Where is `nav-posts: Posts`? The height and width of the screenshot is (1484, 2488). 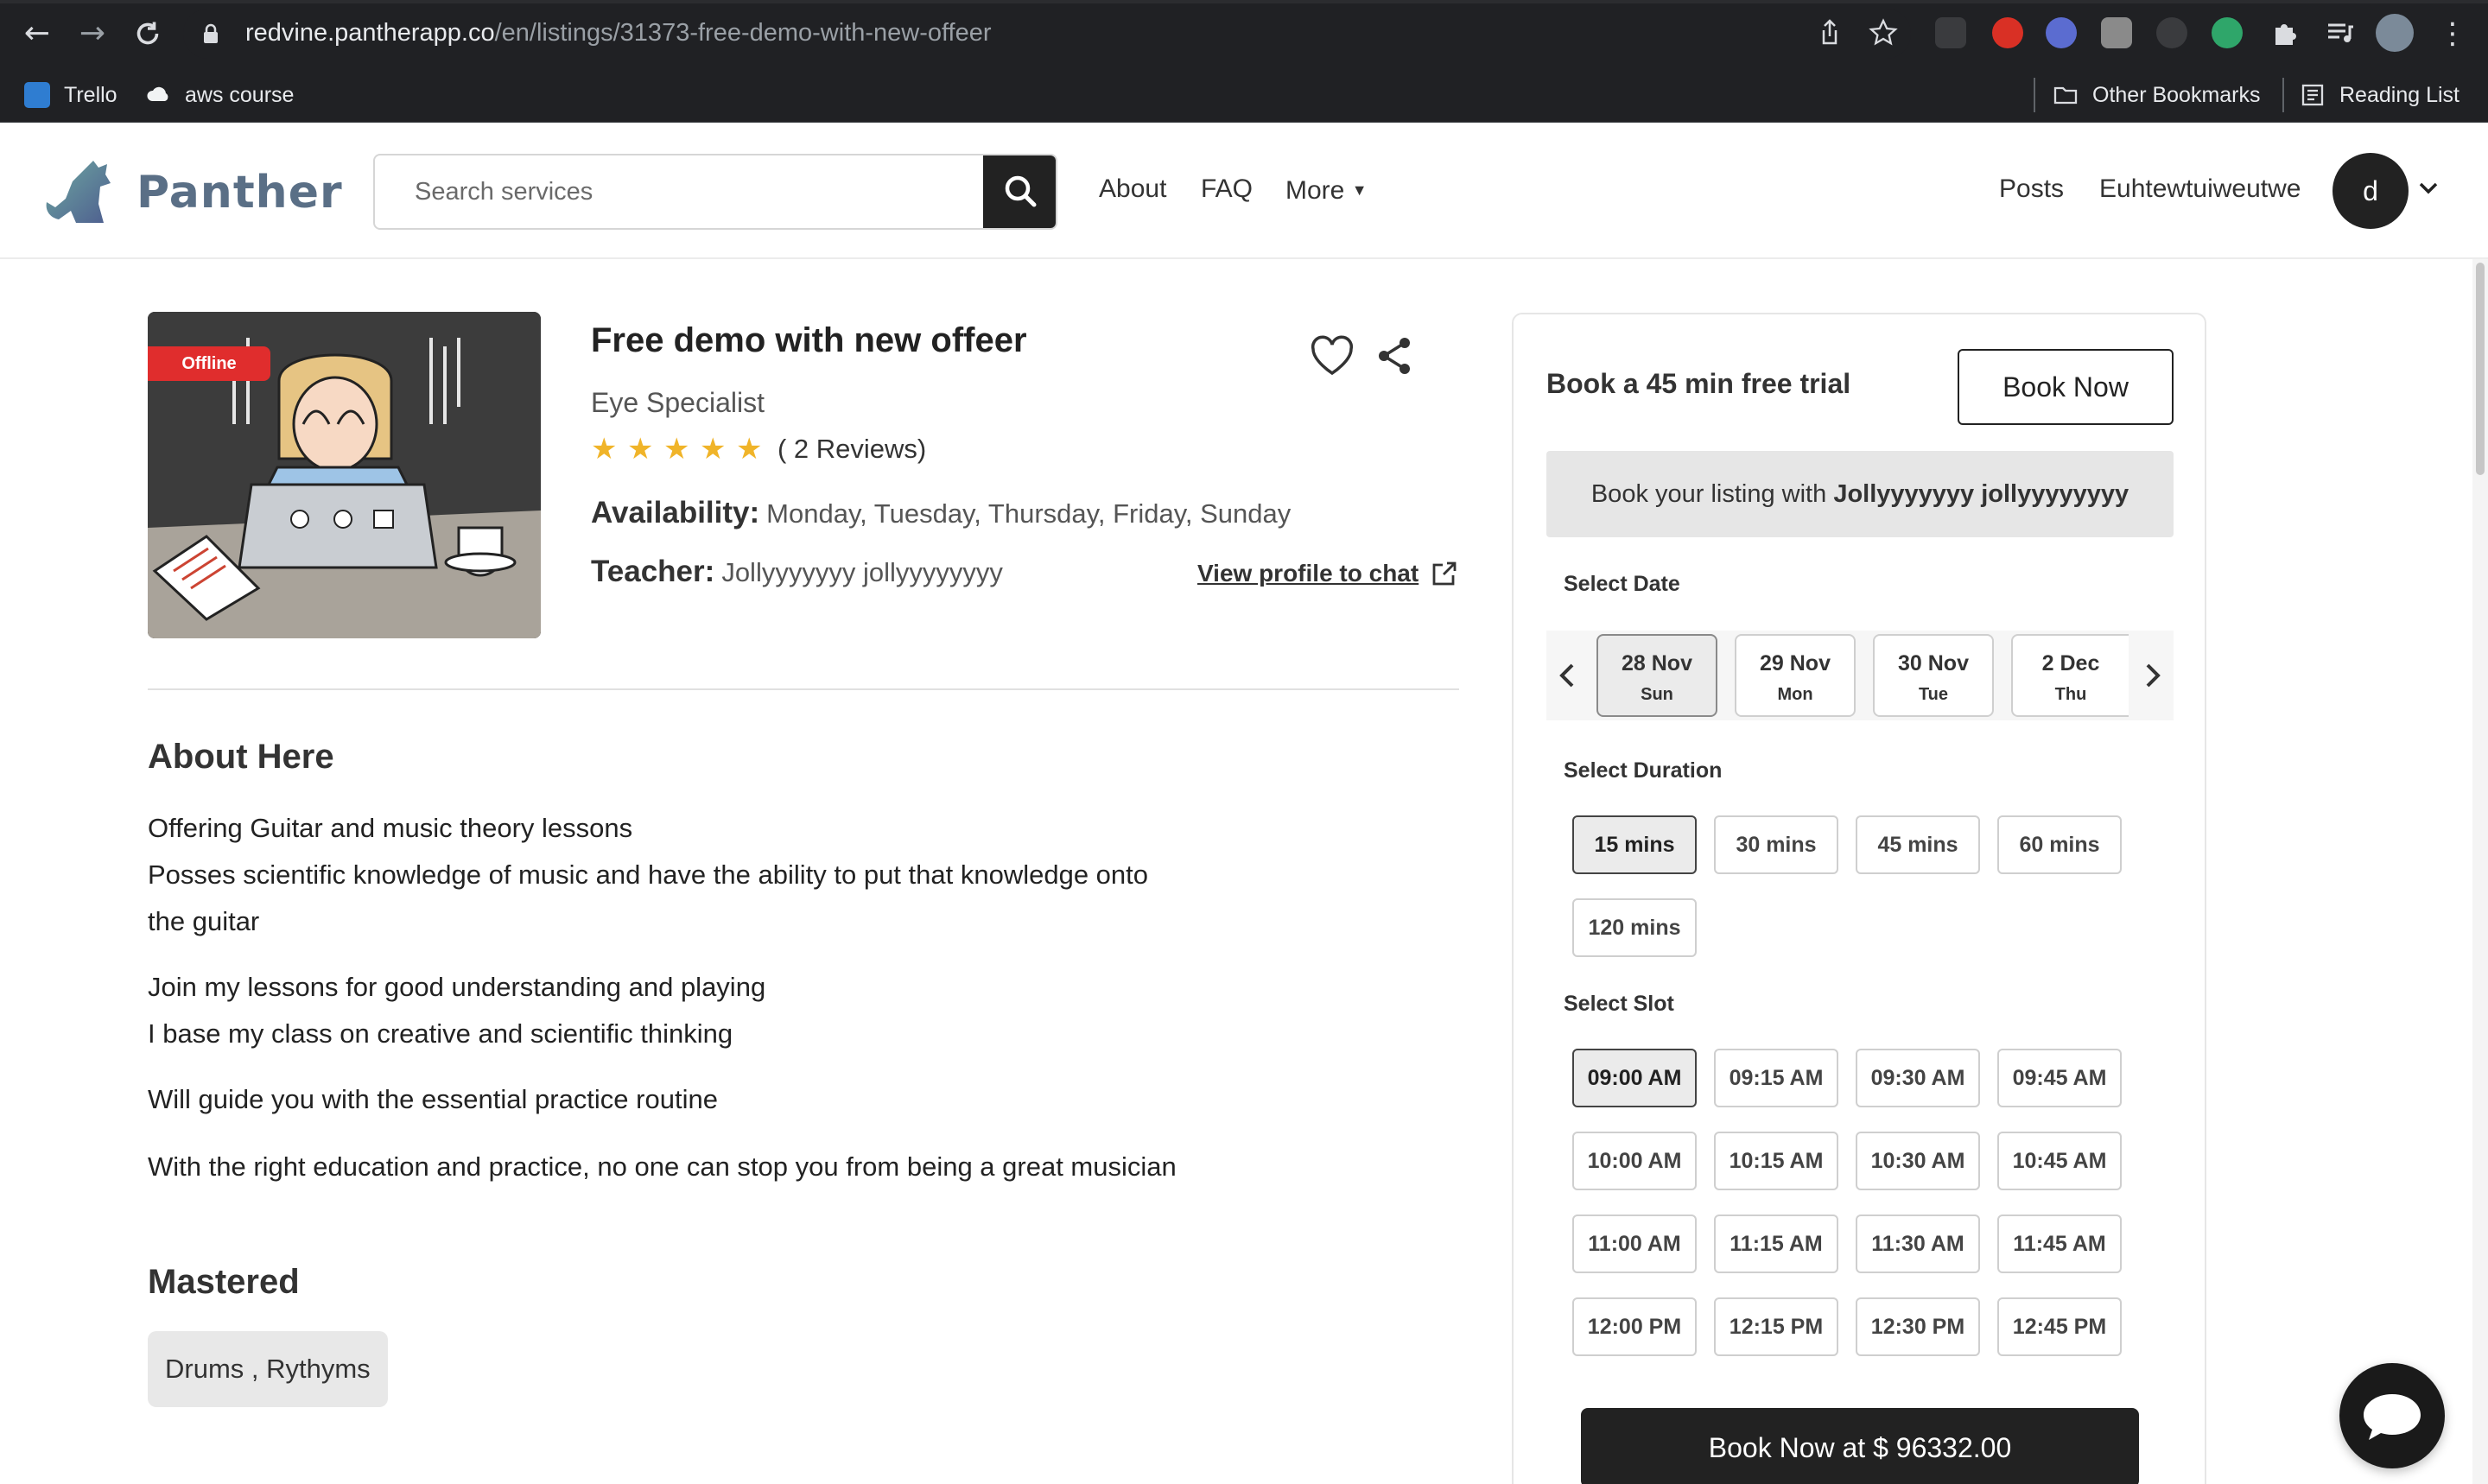 nav-posts: Posts is located at coordinates (2031, 189).